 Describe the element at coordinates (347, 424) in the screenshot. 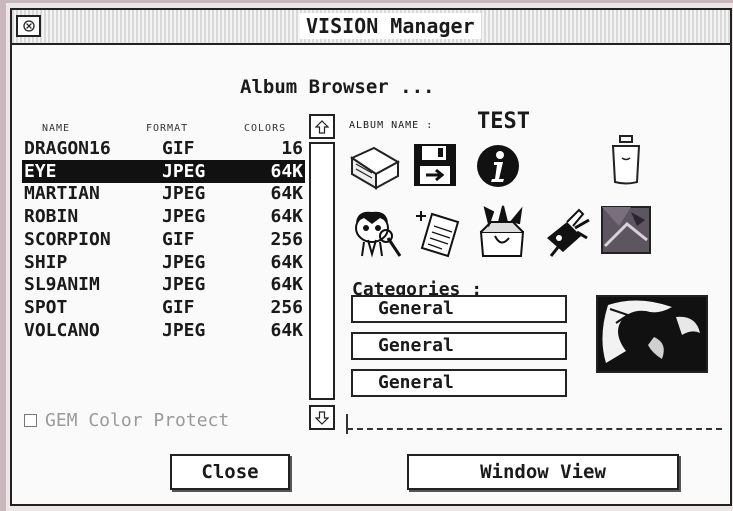

I see `line-marker` at that location.